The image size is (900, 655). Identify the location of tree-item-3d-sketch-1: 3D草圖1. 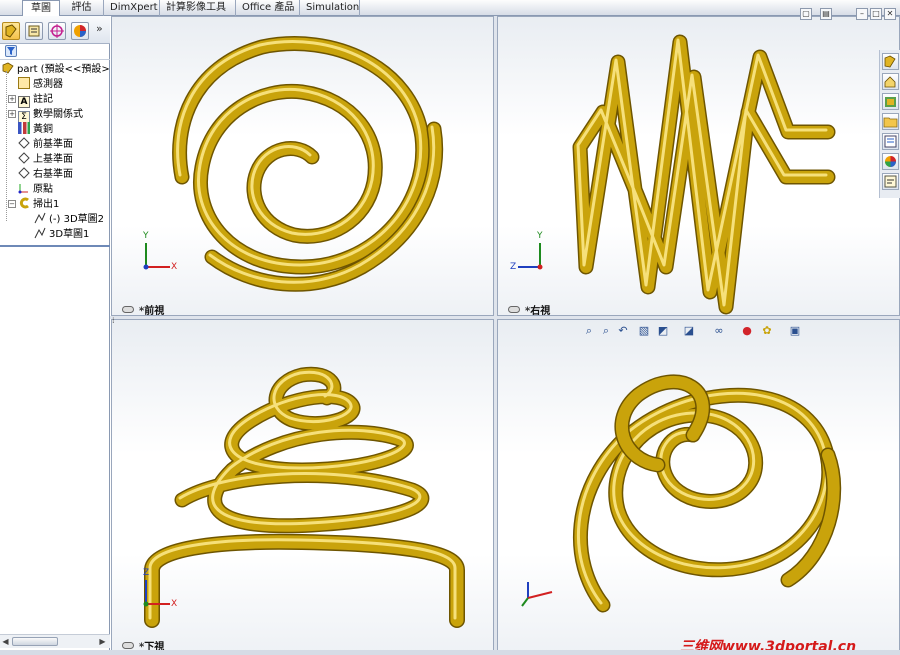
(61, 234).